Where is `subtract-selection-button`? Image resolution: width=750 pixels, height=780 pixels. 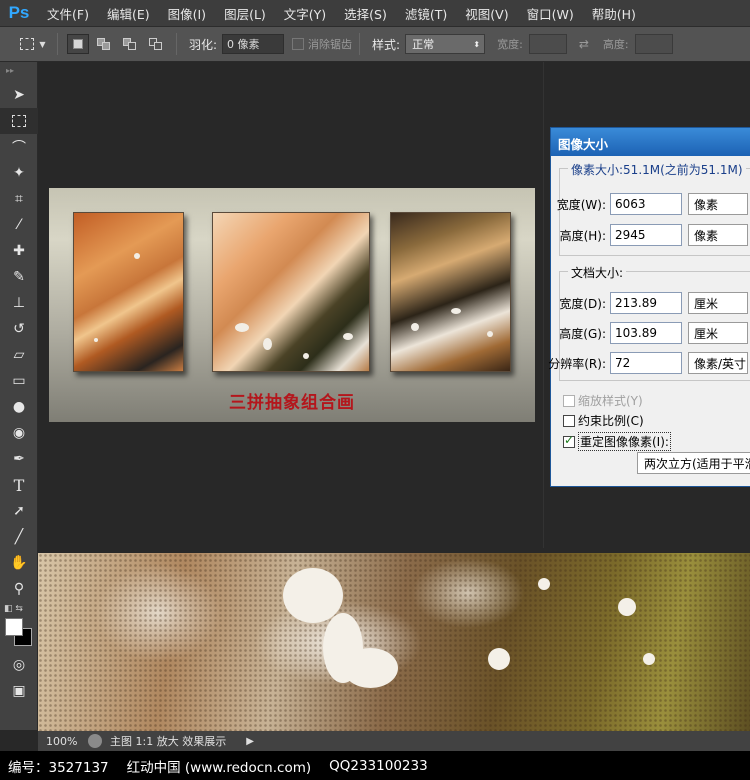 subtract-selection-button is located at coordinates (130, 44).